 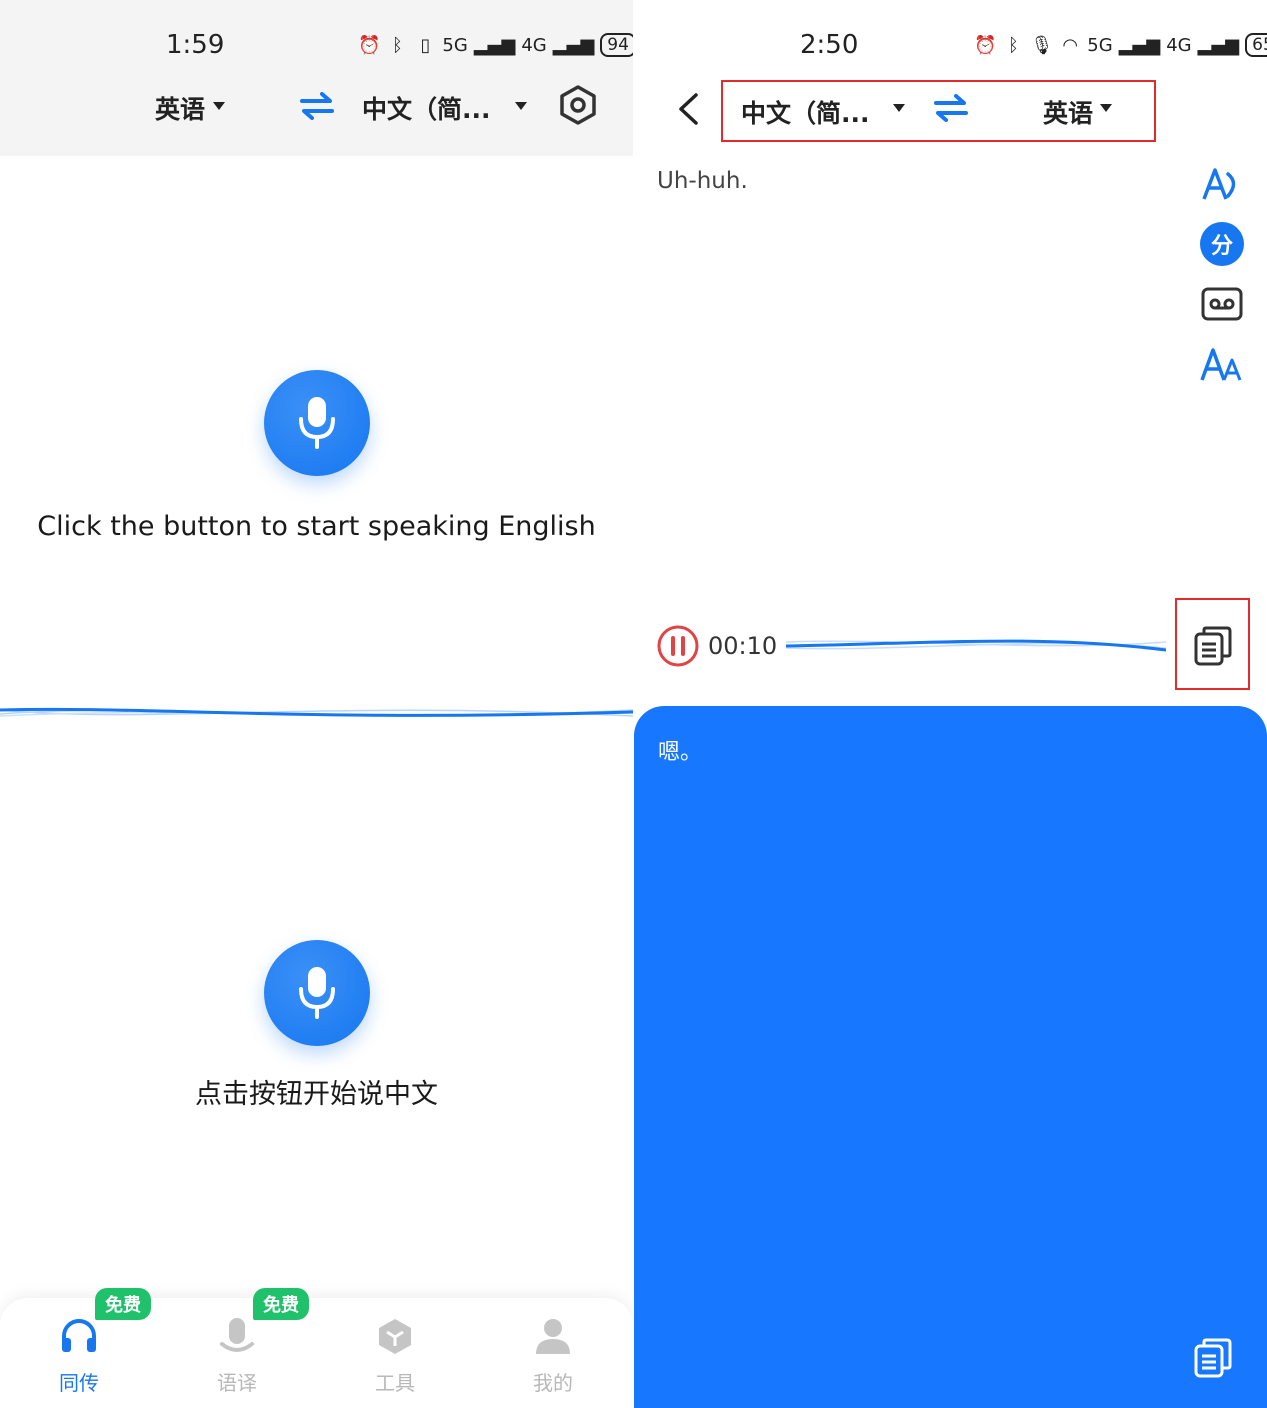 What do you see at coordinates (743, 646) in the screenshot?
I see `recording-timer: 00:10` at bounding box center [743, 646].